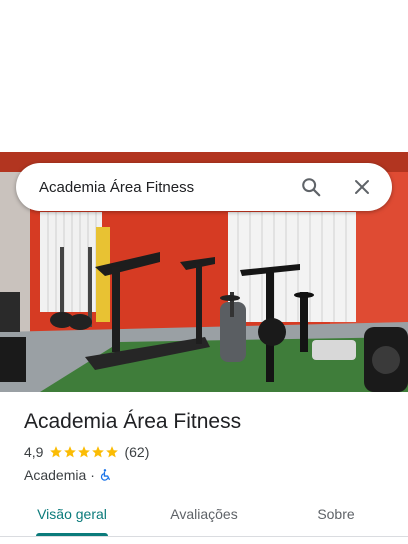  I want to click on search-bar: Academia Área Fitness, so click(204, 187).